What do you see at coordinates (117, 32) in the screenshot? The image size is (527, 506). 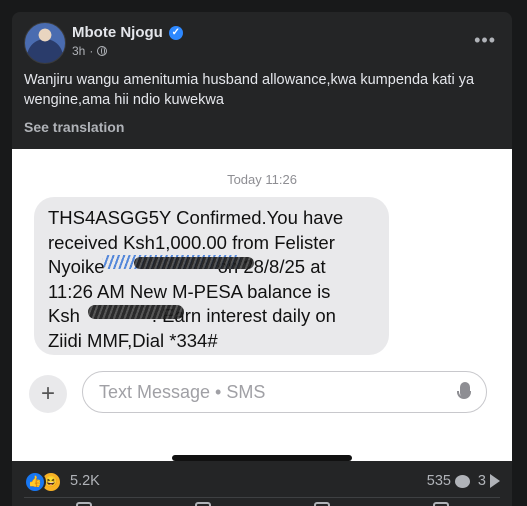 I see `author-name: Mbote Njogu` at bounding box center [117, 32].